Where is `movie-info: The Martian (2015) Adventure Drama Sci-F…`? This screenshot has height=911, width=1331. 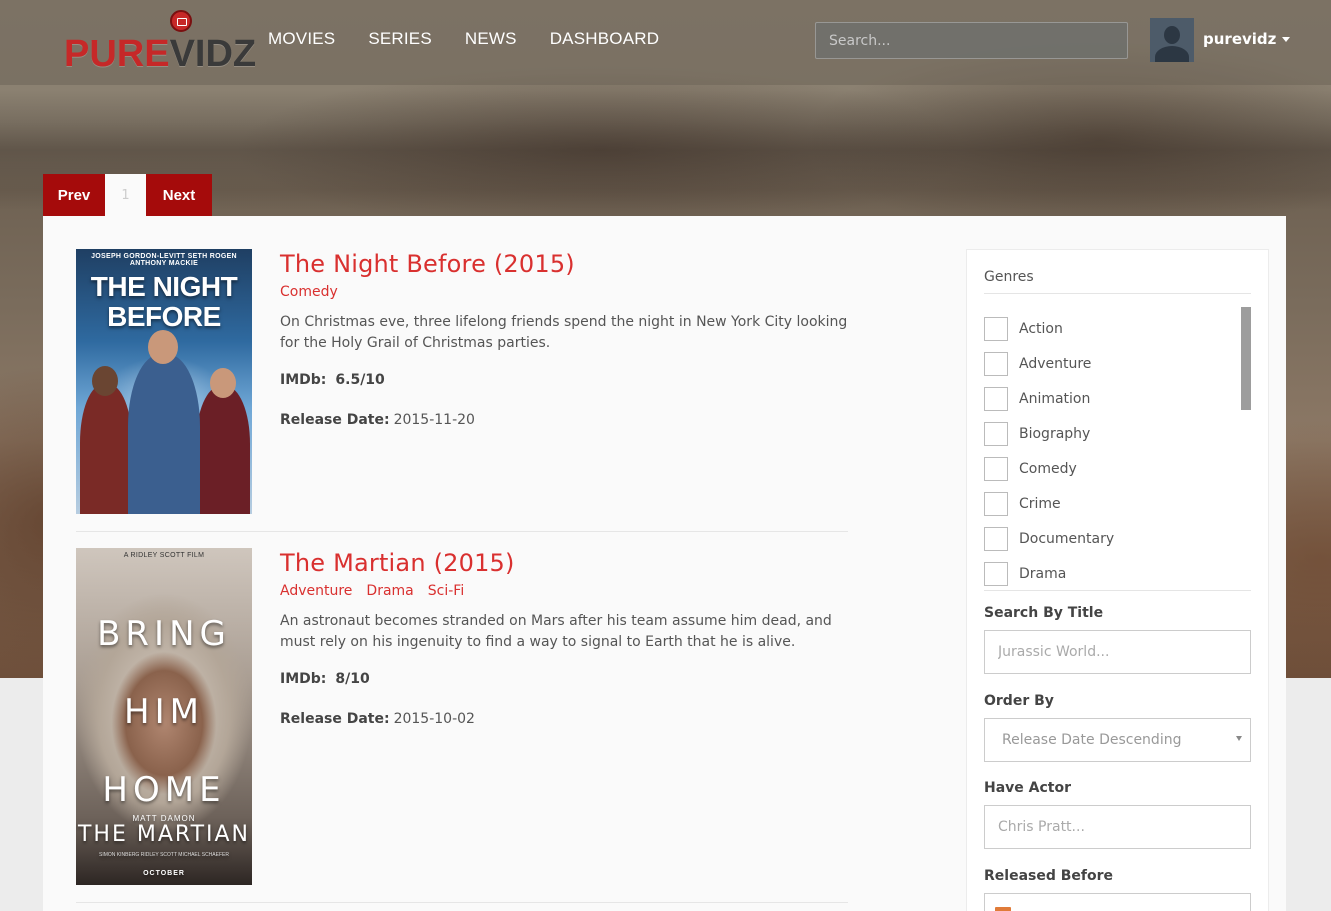 movie-info: The Martian (2015) Adventure Drama Sci-F… is located at coordinates (565, 637).